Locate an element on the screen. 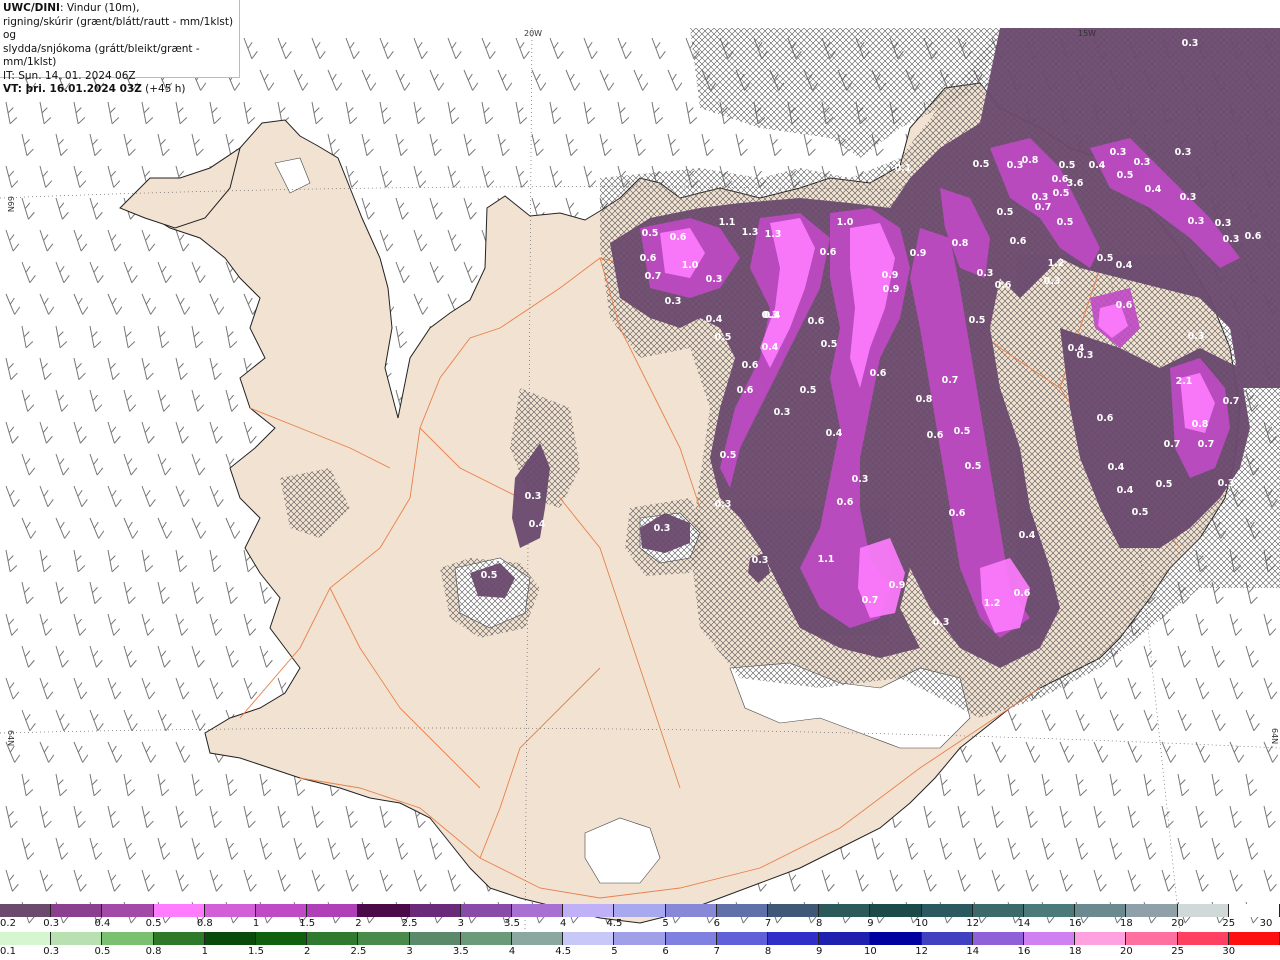 This screenshot has width=1280, height=960. legend-snow-colorbar is located at coordinates (640, 910).